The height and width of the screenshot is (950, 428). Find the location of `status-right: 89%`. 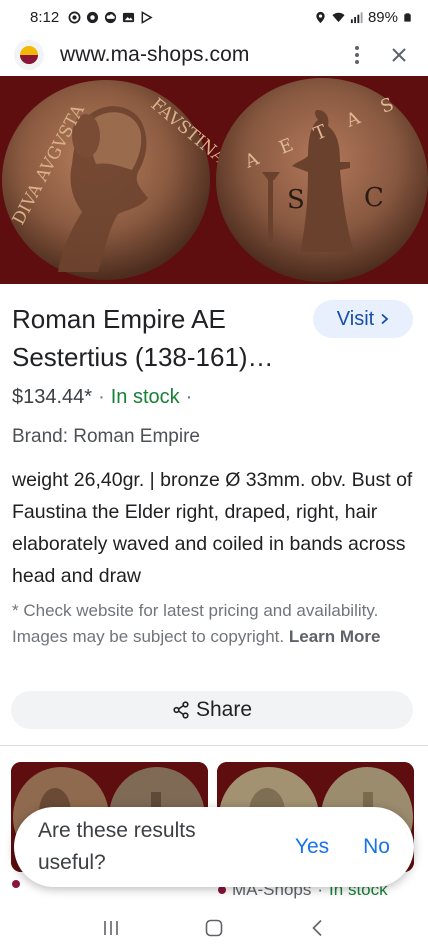

status-right: 89% is located at coordinates (363, 17).